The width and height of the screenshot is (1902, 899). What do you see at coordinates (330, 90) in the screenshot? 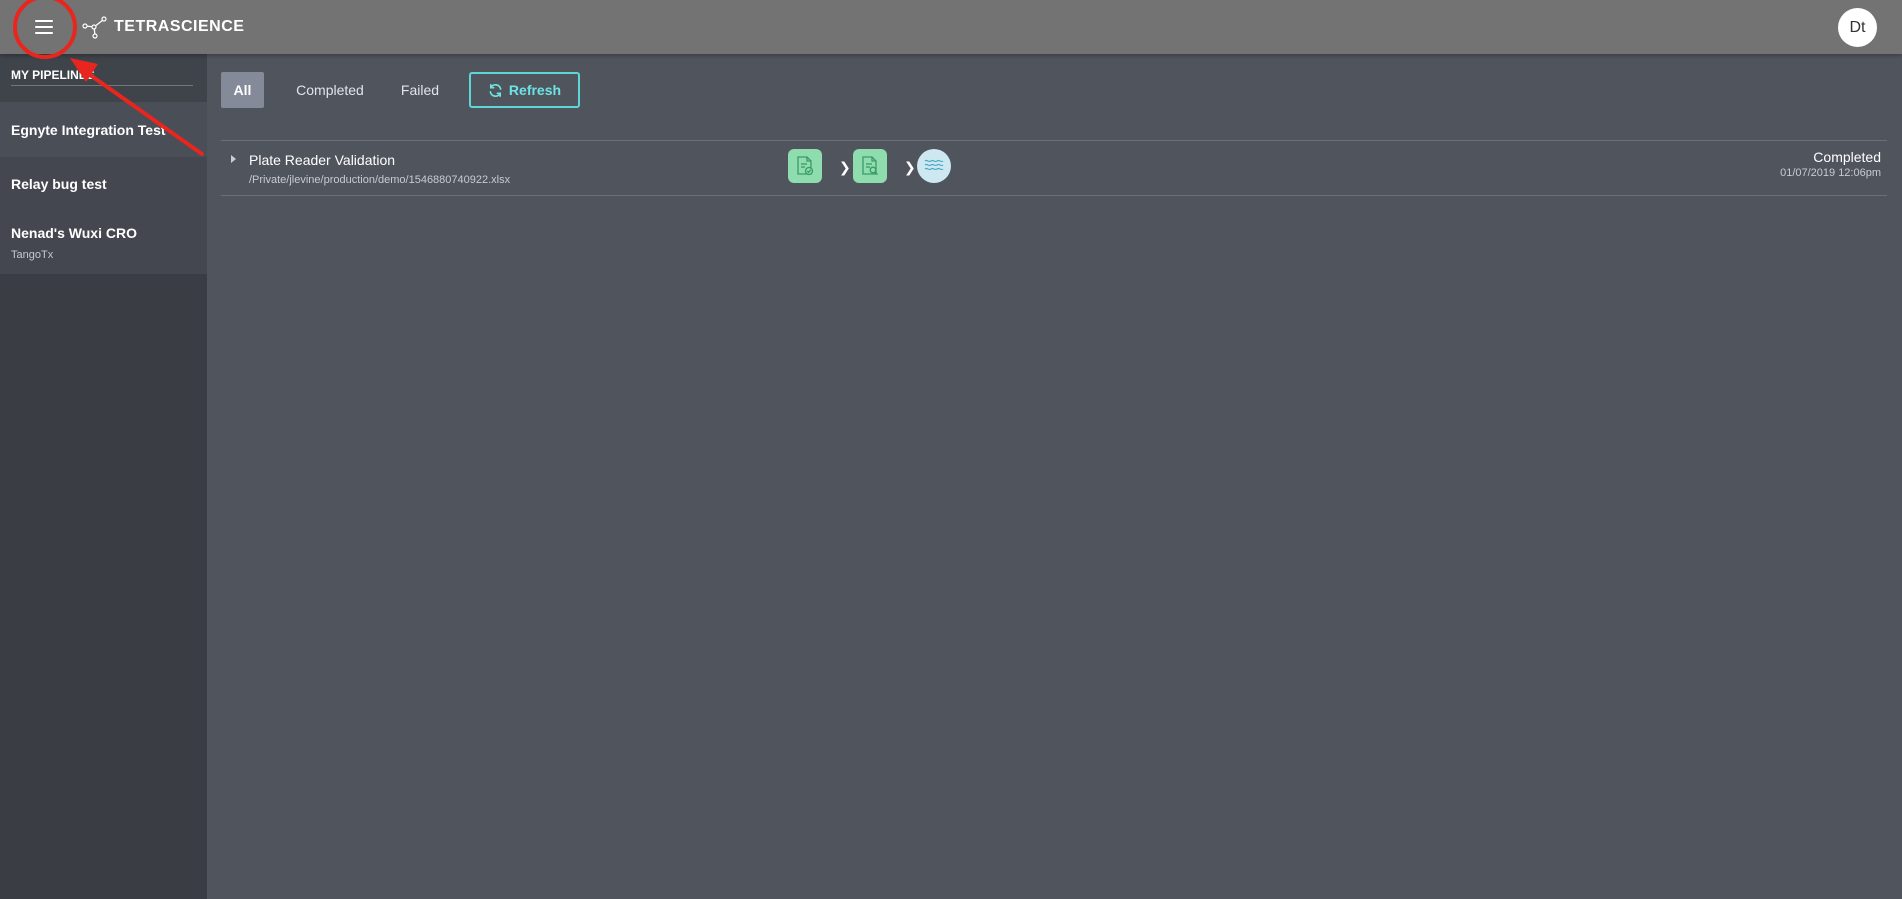
I see `filter-completed-tab: Completed` at bounding box center [330, 90].